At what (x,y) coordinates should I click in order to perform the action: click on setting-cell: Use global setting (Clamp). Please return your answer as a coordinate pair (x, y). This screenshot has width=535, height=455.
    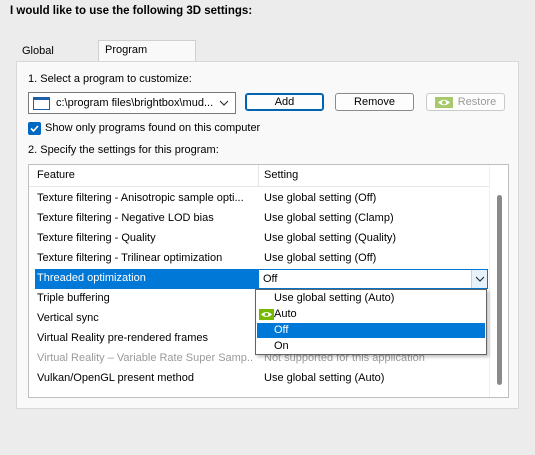
    Looking at the image, I should click on (329, 218).